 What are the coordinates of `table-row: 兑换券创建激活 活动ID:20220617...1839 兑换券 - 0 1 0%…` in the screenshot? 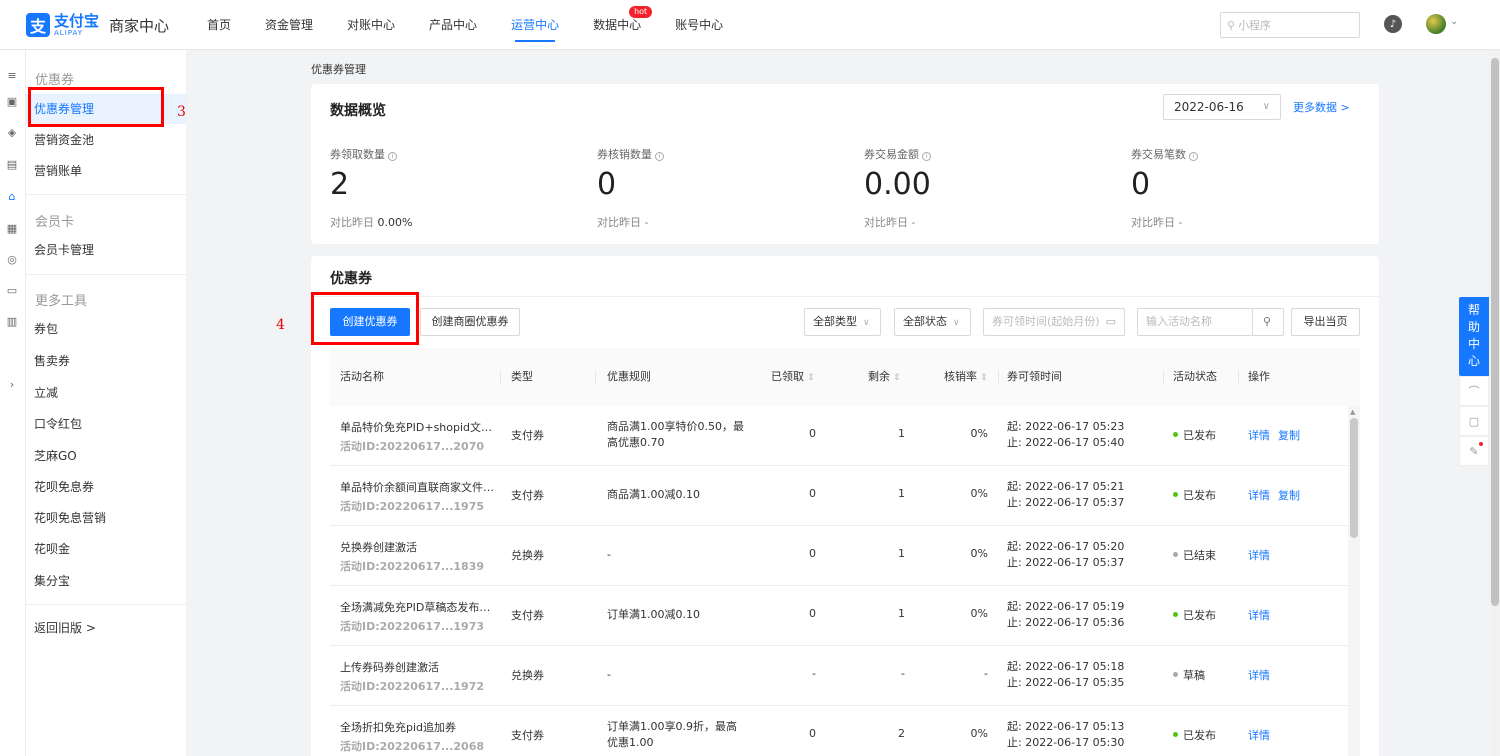 It's located at (845, 556).